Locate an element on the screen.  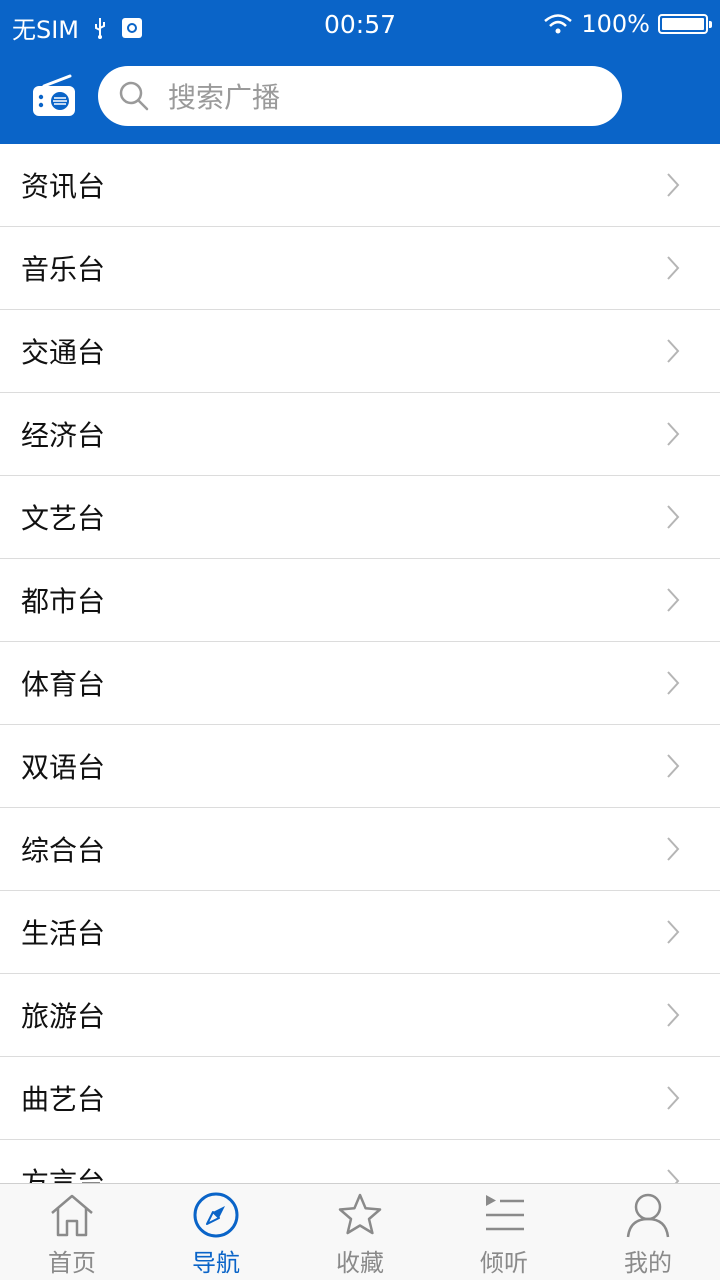
list-item: 体育台 is located at coordinates (360, 683).